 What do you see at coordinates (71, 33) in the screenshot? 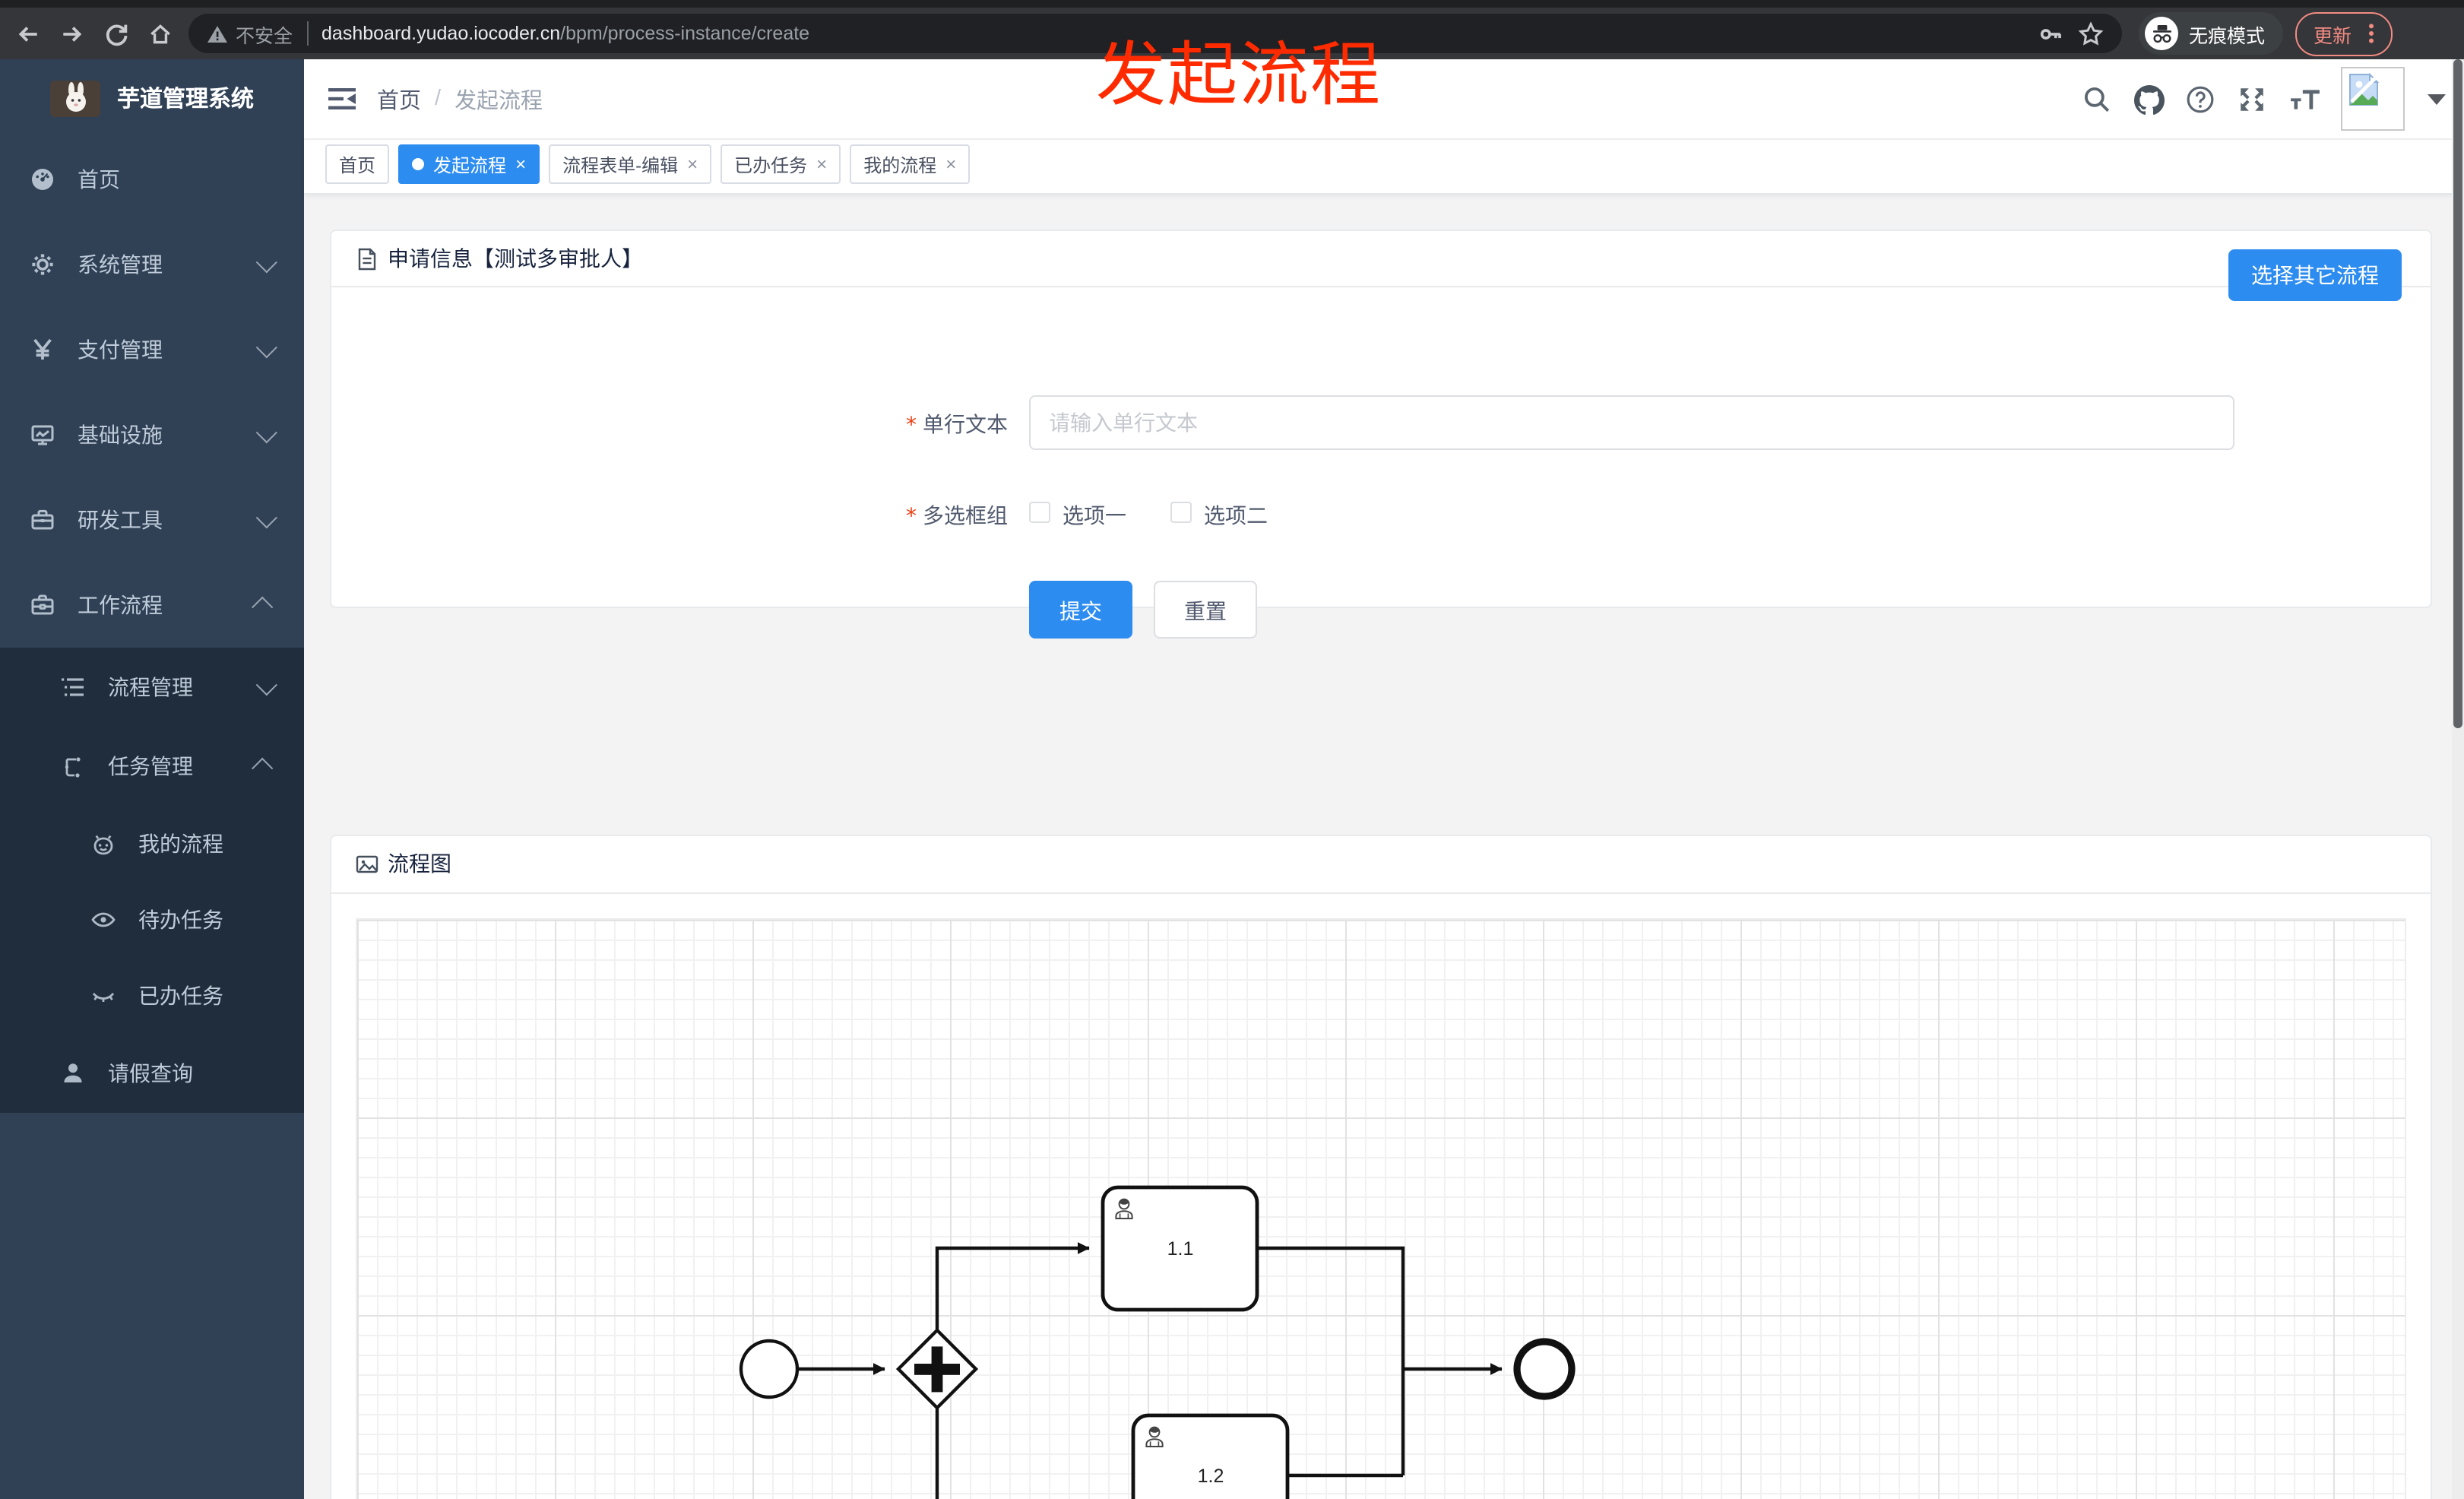
I see `browser-forward-icon` at bounding box center [71, 33].